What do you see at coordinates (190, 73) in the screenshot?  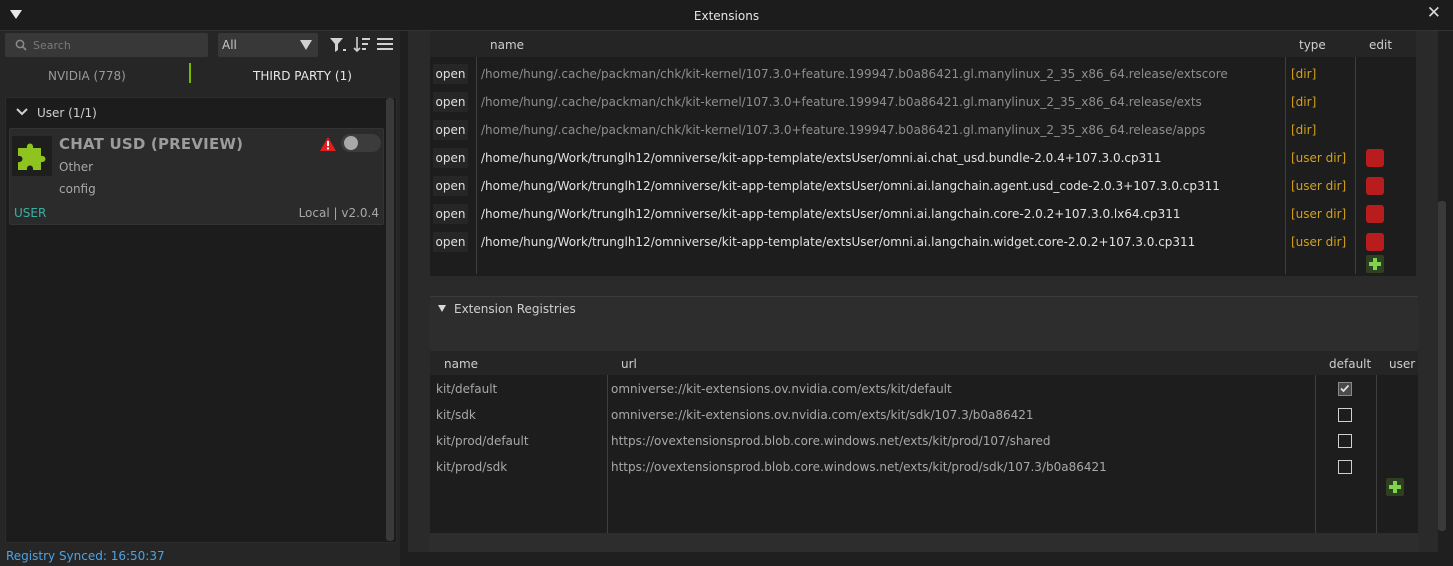 I see `tab-divider` at bounding box center [190, 73].